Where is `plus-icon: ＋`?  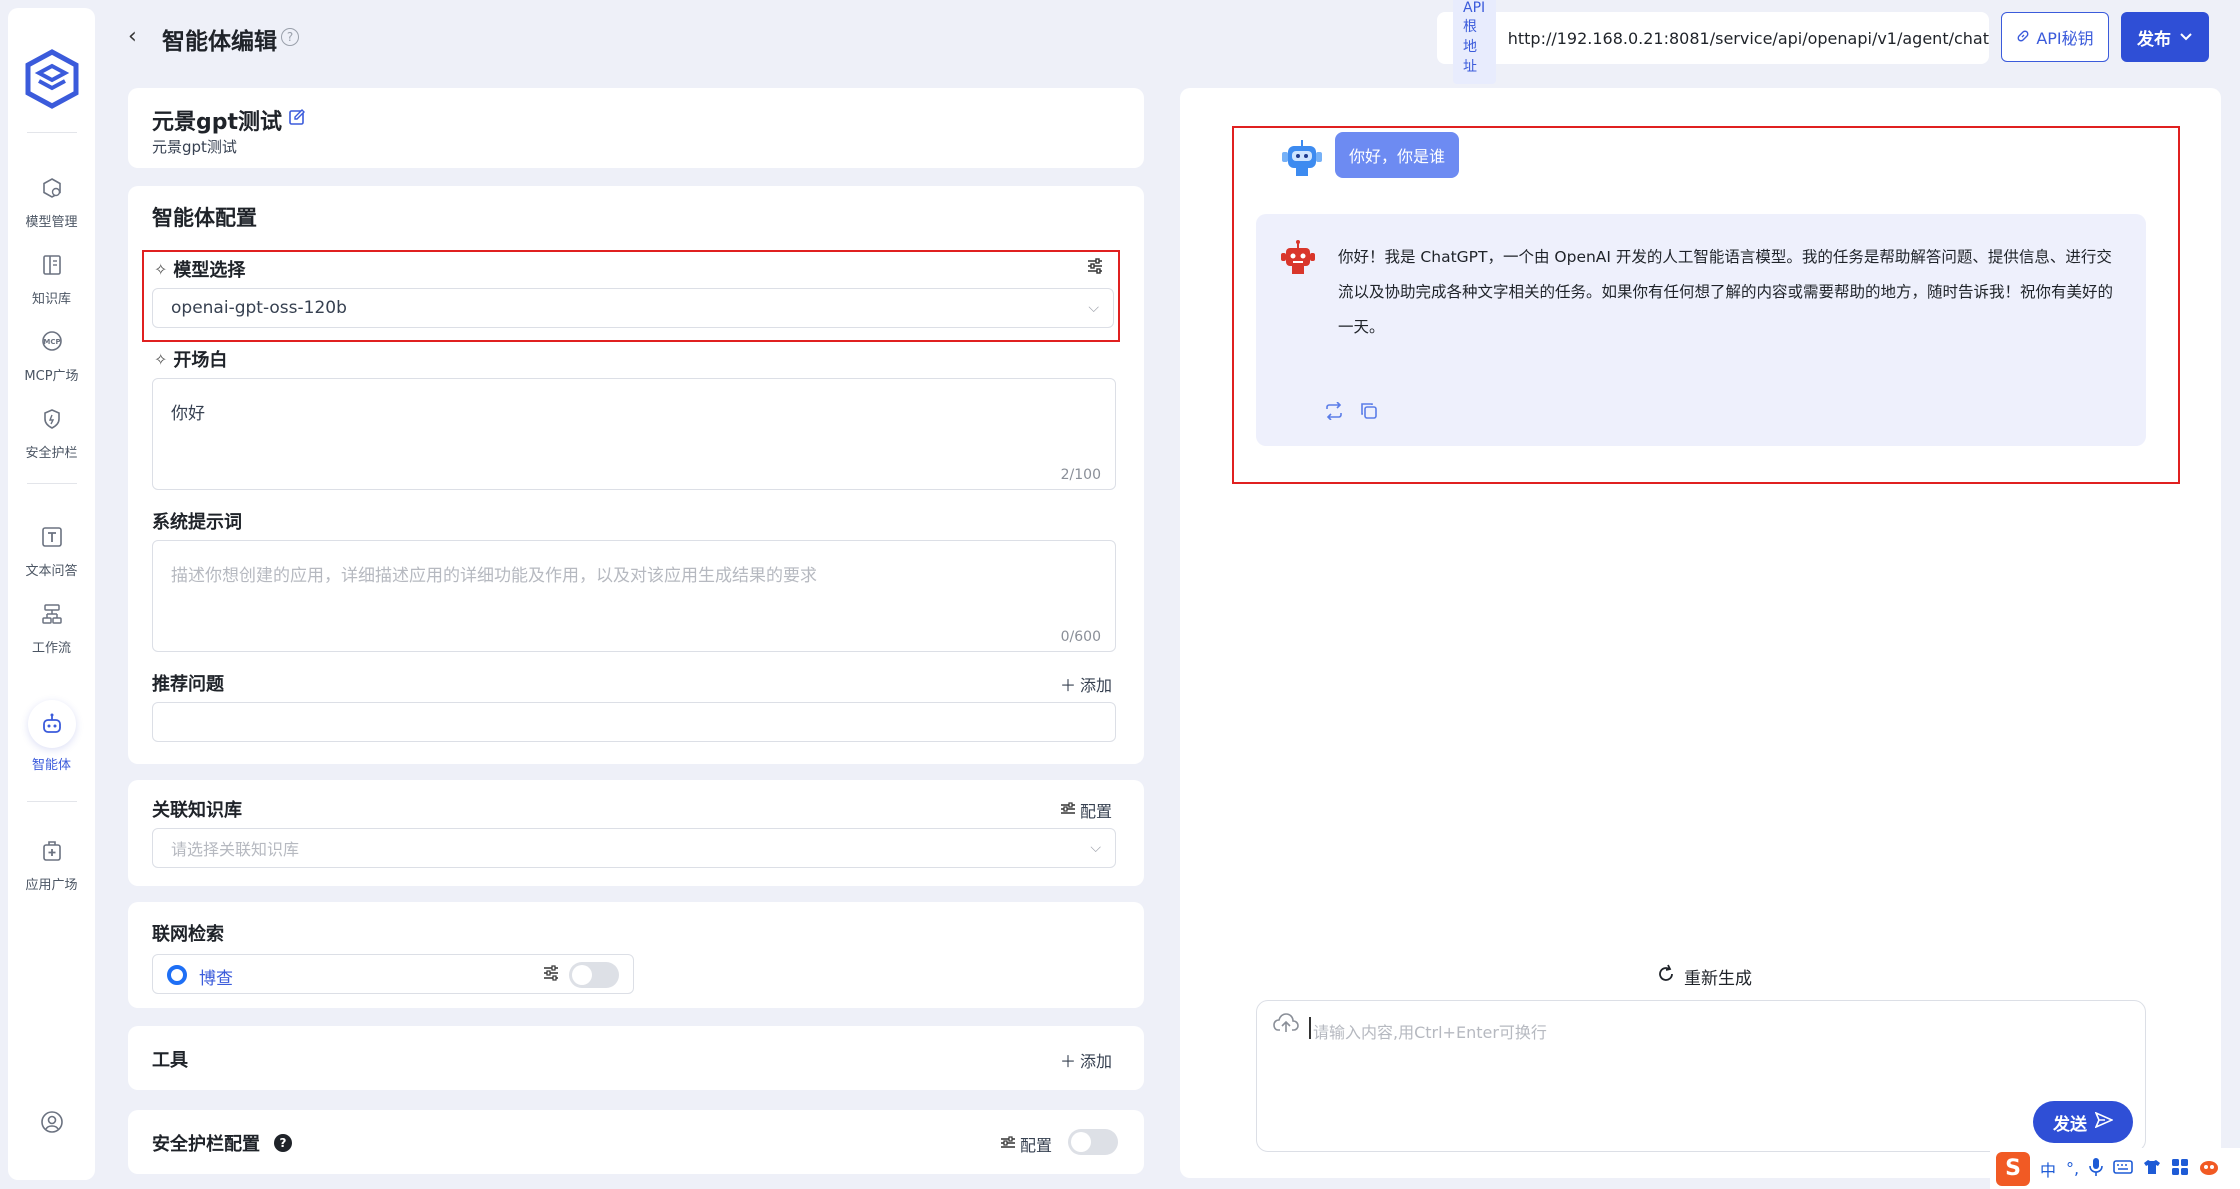
plus-icon: ＋ is located at coordinates (1068, 1061).